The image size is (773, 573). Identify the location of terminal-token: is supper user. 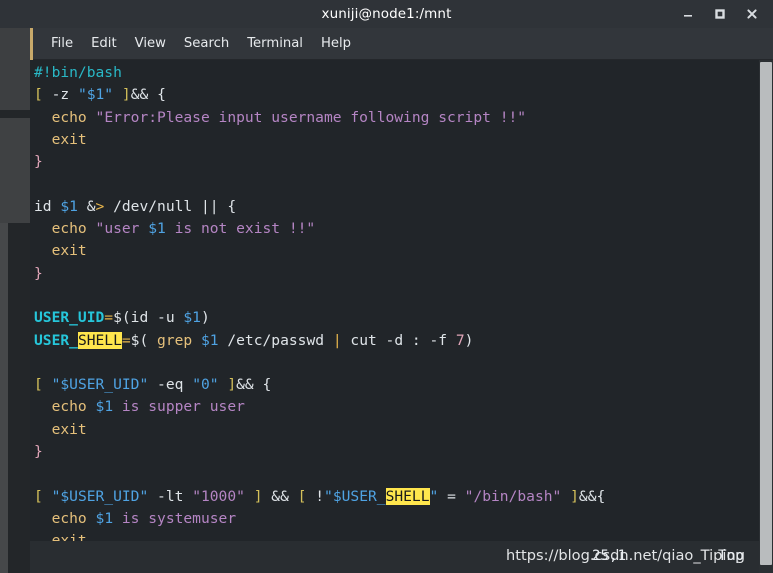
(179, 407).